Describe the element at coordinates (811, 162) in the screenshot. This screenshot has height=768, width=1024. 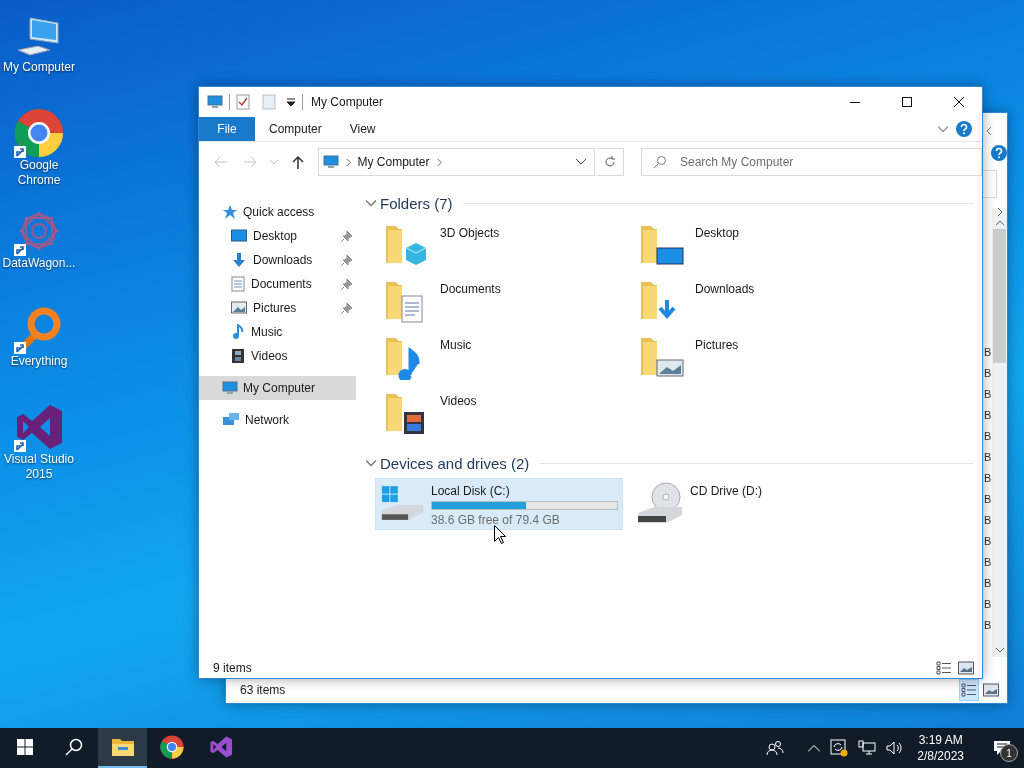
I see `search-field: Search My Computer` at that location.